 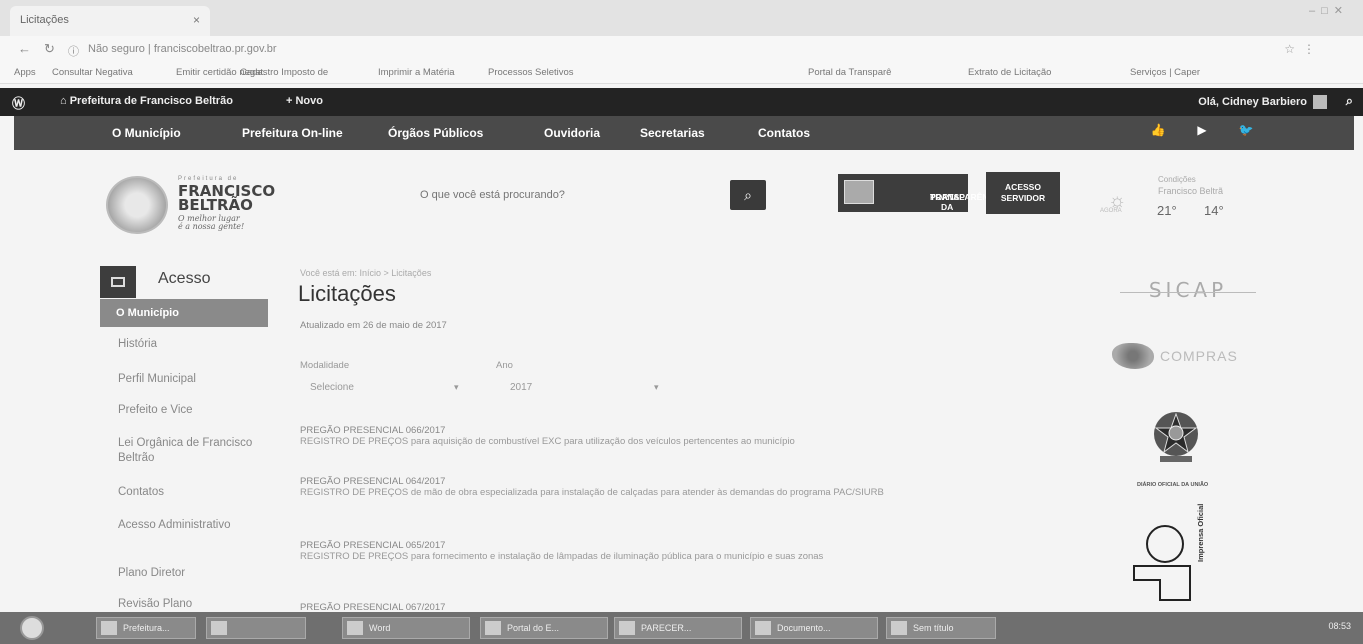 What do you see at coordinates (1329, 10) in the screenshot?
I see `window-controls: –□✕` at bounding box center [1329, 10].